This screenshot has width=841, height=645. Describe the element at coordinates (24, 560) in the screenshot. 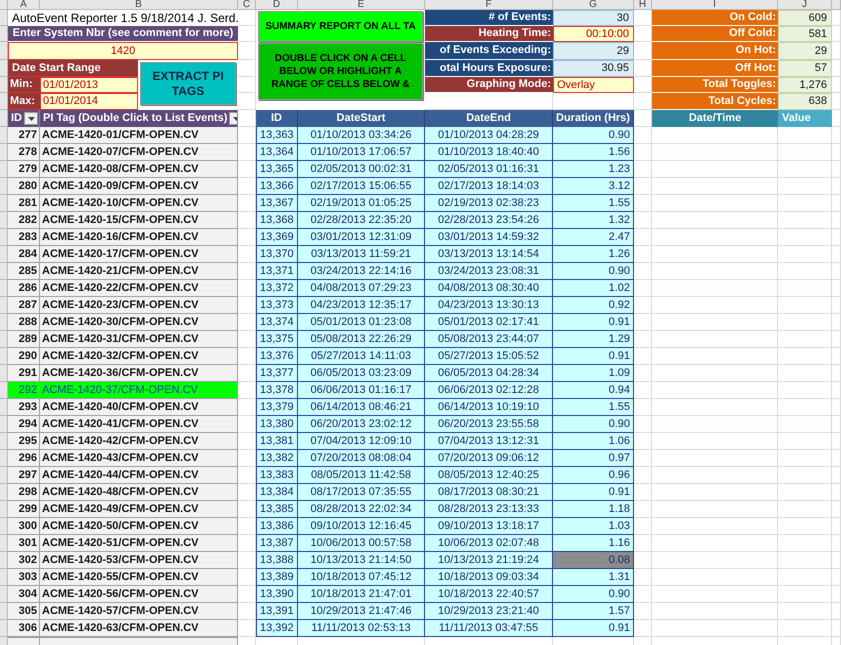

I see `table-cell: 302` at that location.